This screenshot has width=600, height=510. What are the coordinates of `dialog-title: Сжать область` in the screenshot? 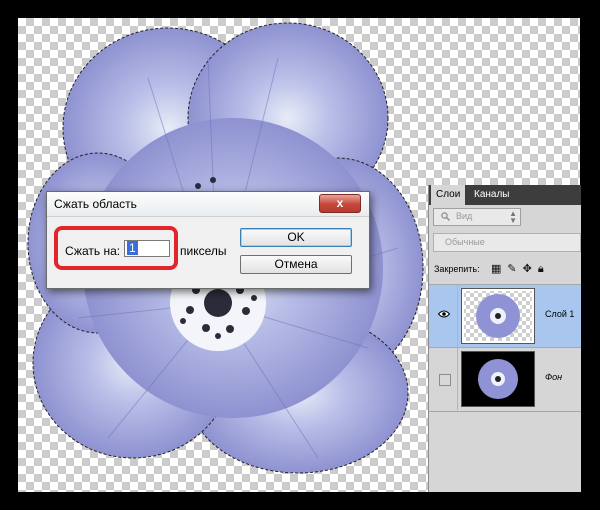 It's located at (95, 204).